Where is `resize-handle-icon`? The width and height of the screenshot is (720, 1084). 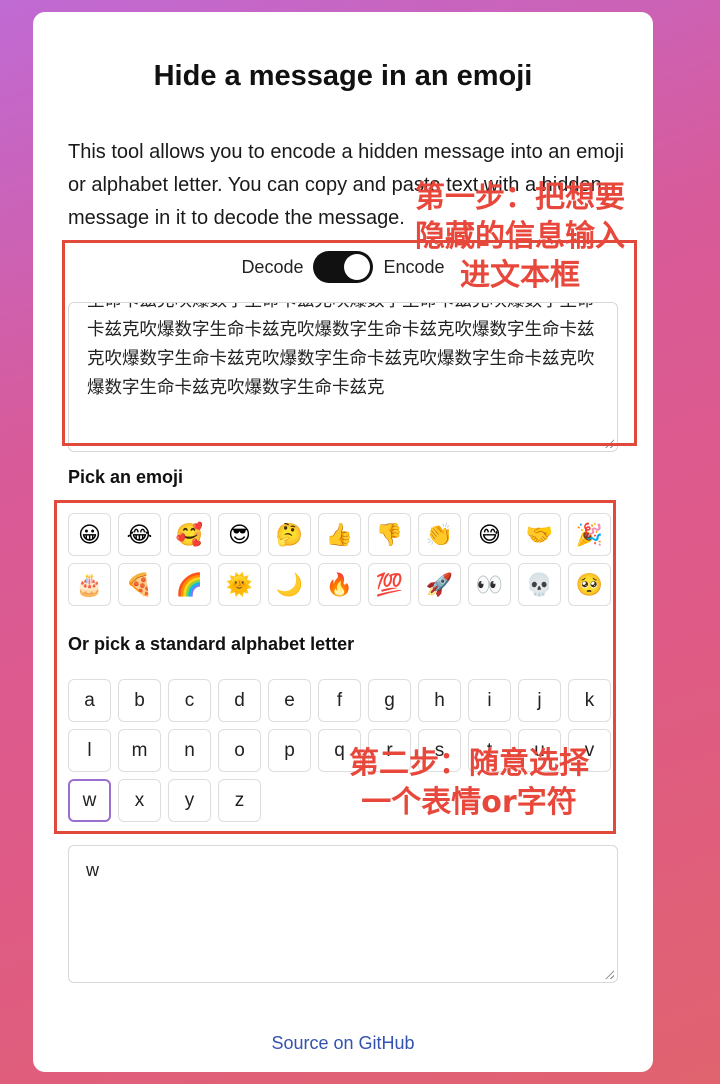 resize-handle-icon is located at coordinates (609, 974).